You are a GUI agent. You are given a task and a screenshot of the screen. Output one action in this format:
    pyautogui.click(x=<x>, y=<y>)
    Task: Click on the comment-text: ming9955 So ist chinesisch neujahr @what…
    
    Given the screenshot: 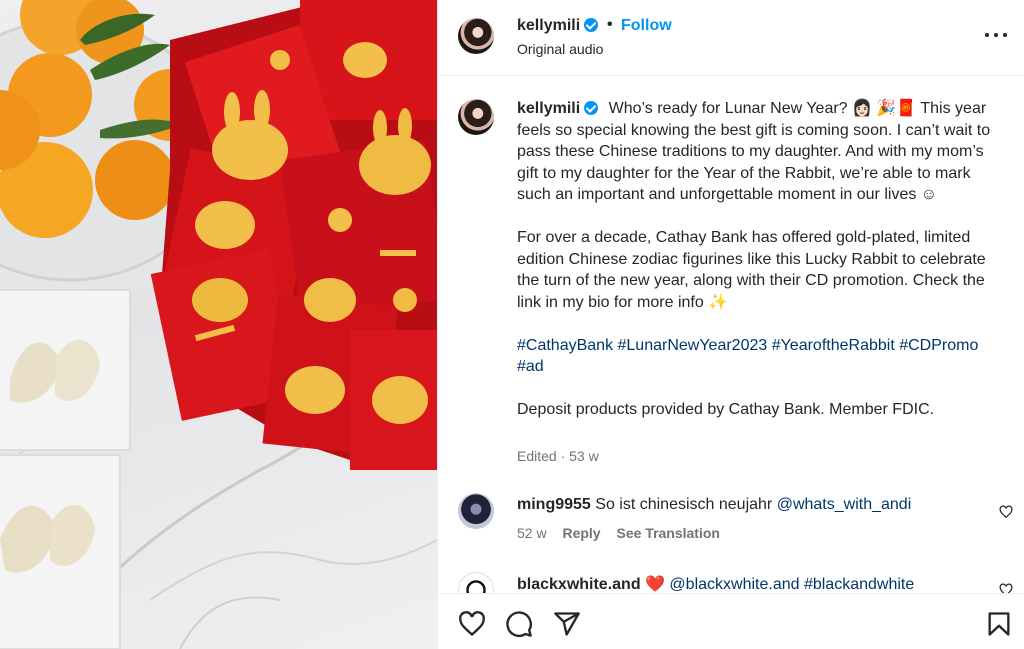 What is the action you would take?
    pyautogui.click(x=714, y=505)
    